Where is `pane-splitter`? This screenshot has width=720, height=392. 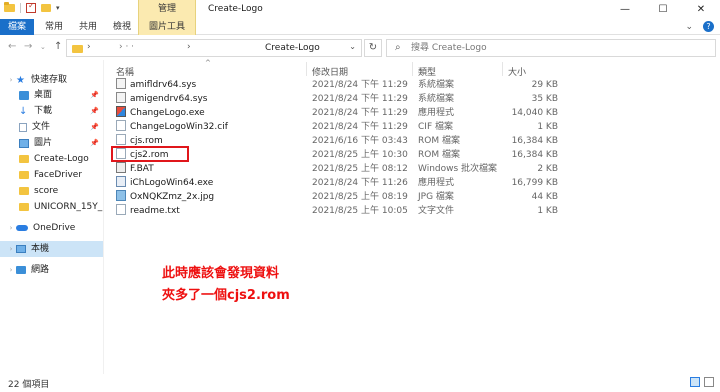 pane-splitter is located at coordinates (103, 217).